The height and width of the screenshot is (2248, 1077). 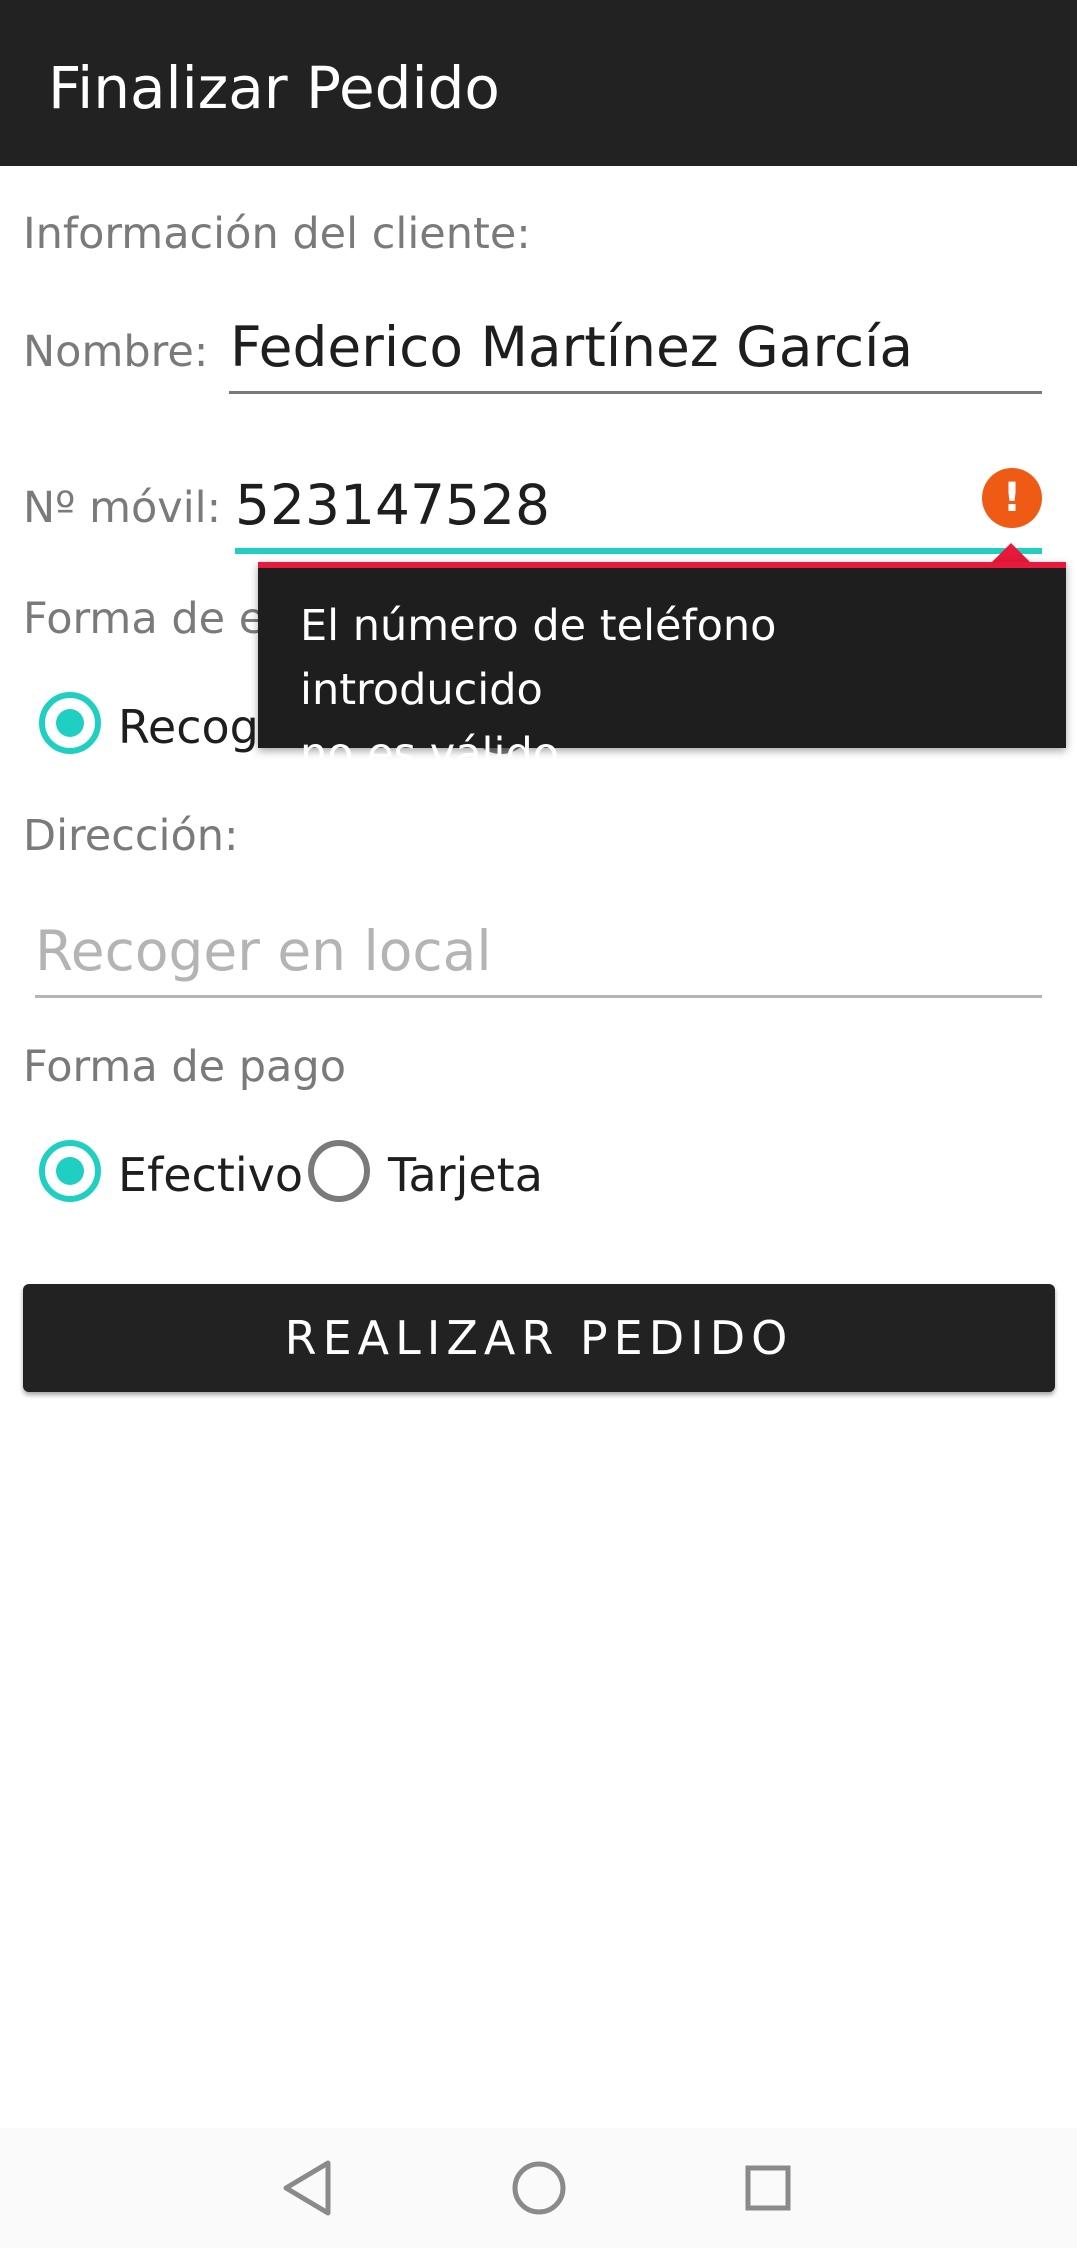 What do you see at coordinates (70, 1171) in the screenshot?
I see `cash-radio` at bounding box center [70, 1171].